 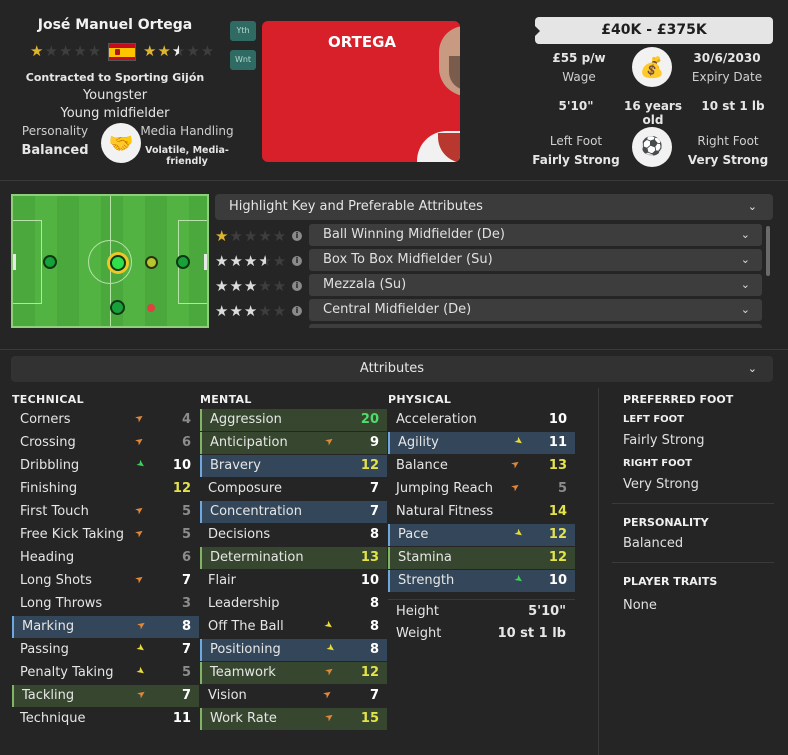 I want to click on attribute-value: 5, so click(x=186, y=672).